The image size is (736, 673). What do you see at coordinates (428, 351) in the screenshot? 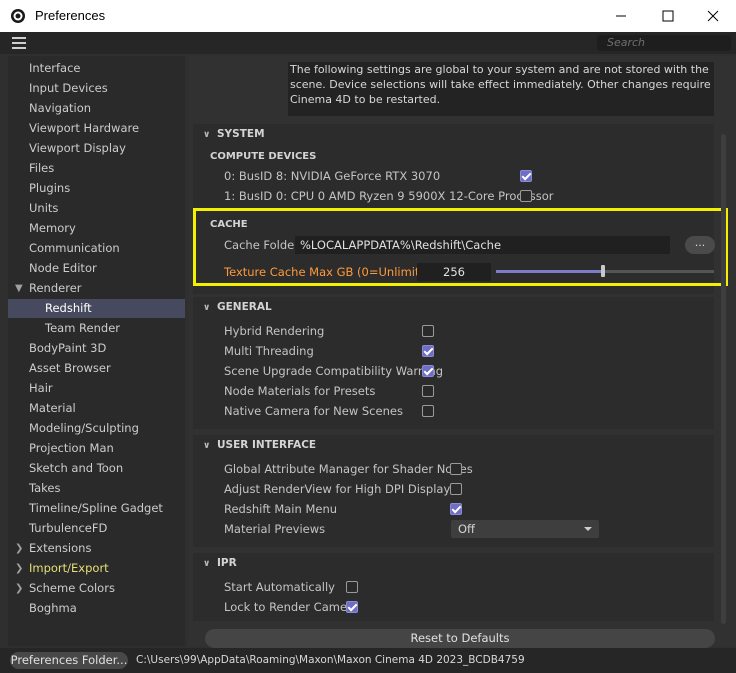
I see `multi-threading-checkbox` at bounding box center [428, 351].